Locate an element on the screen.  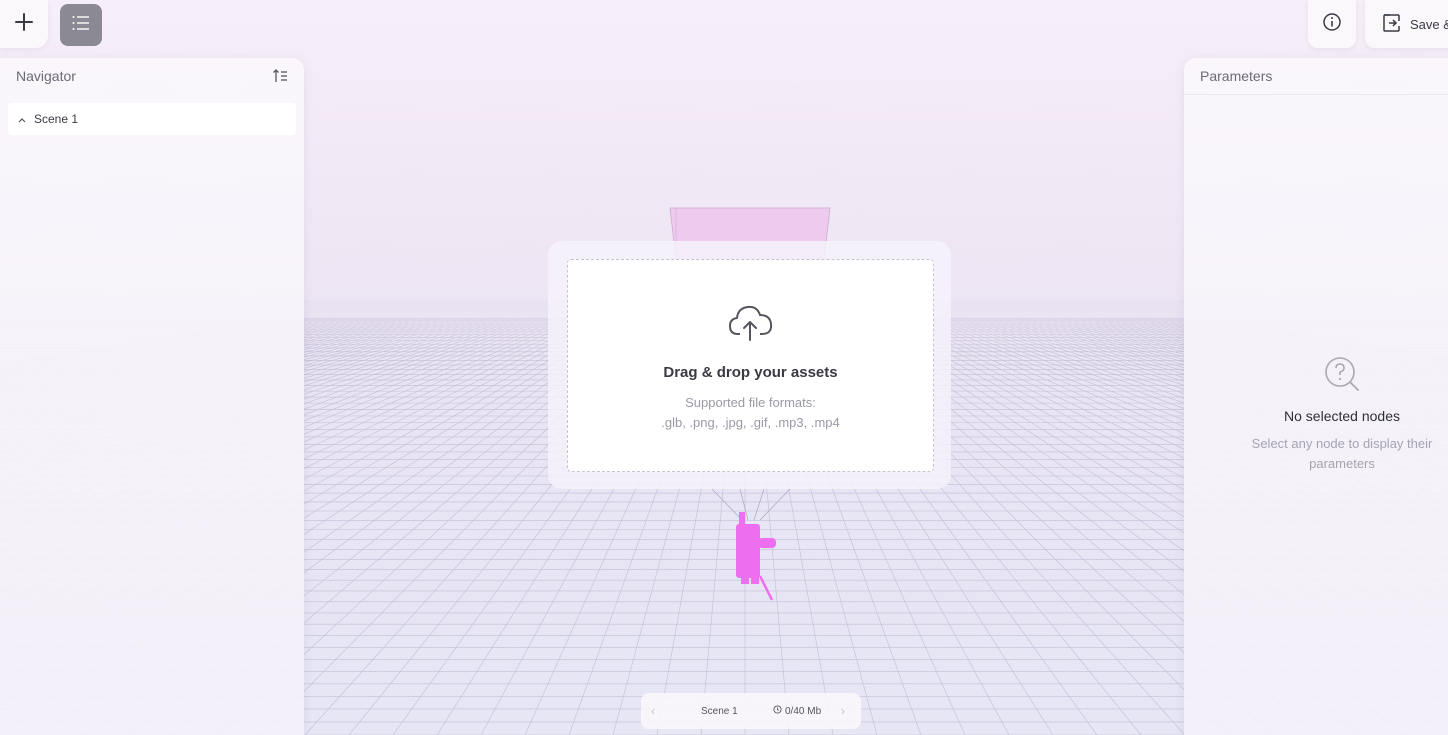
navigator-toggle-button is located at coordinates (81, 25).